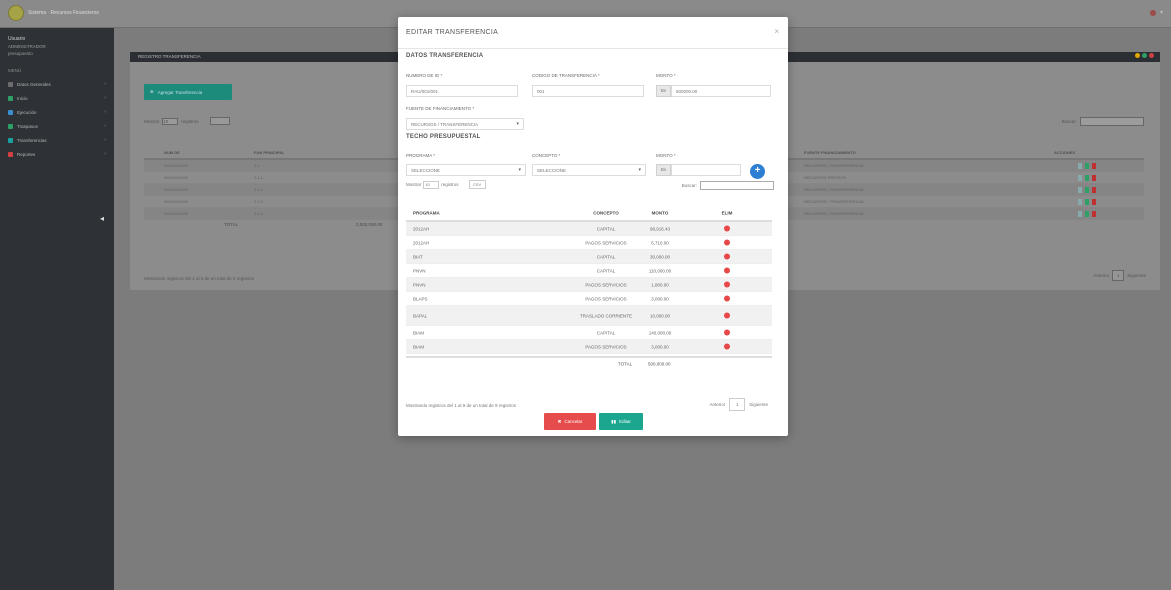 The height and width of the screenshot is (590, 1171). Describe the element at coordinates (660, 315) in the screenshot. I see `cell-amount: 10,000.00` at that location.